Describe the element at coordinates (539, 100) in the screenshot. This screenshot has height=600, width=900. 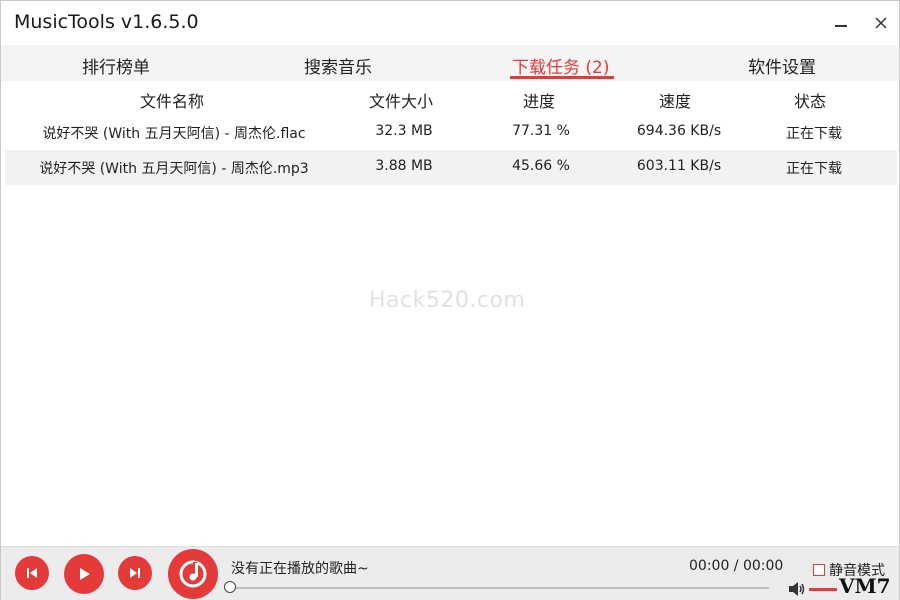
I see `column-header-progress: 进度` at that location.